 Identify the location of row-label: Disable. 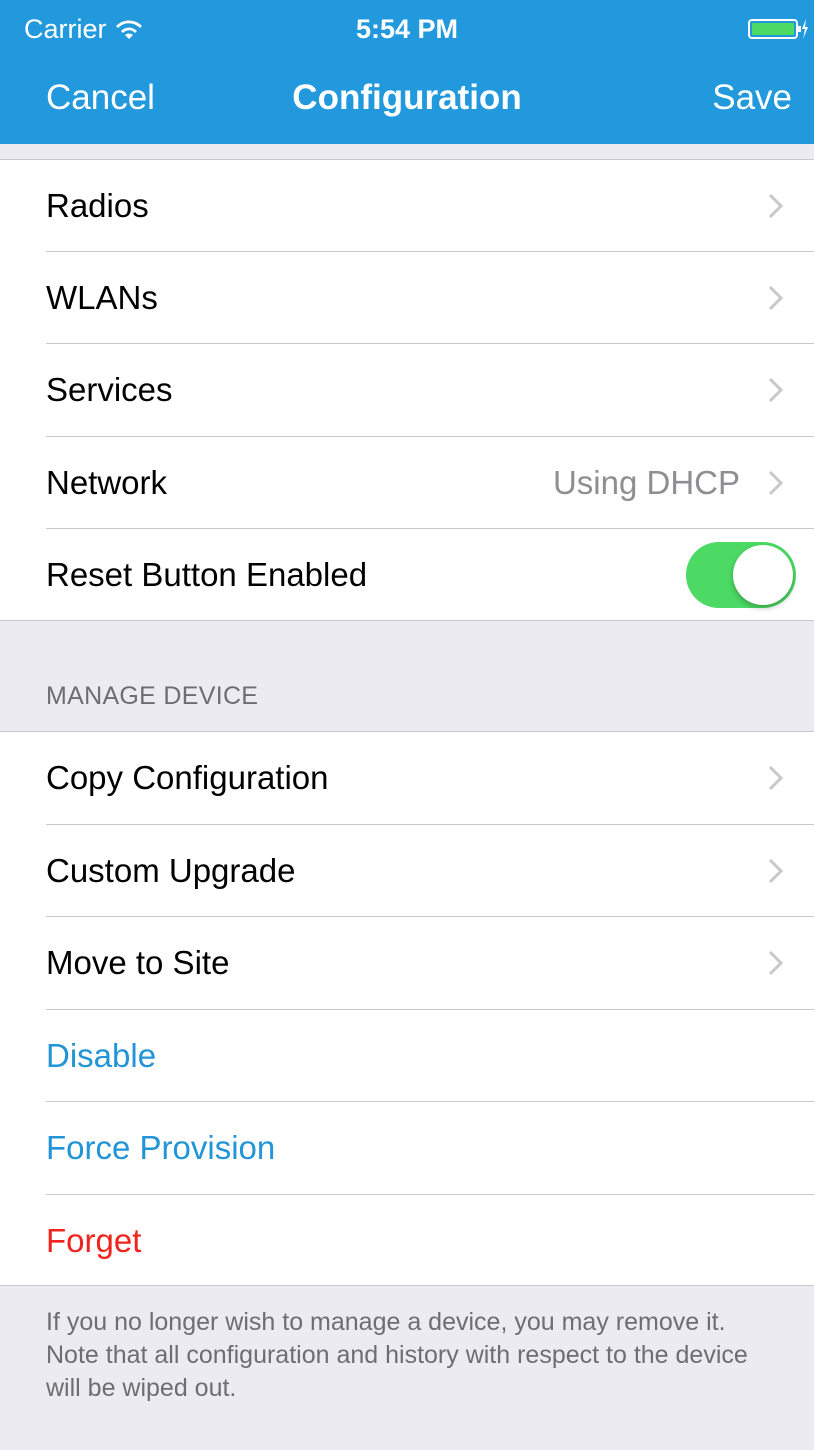
(101, 1055).